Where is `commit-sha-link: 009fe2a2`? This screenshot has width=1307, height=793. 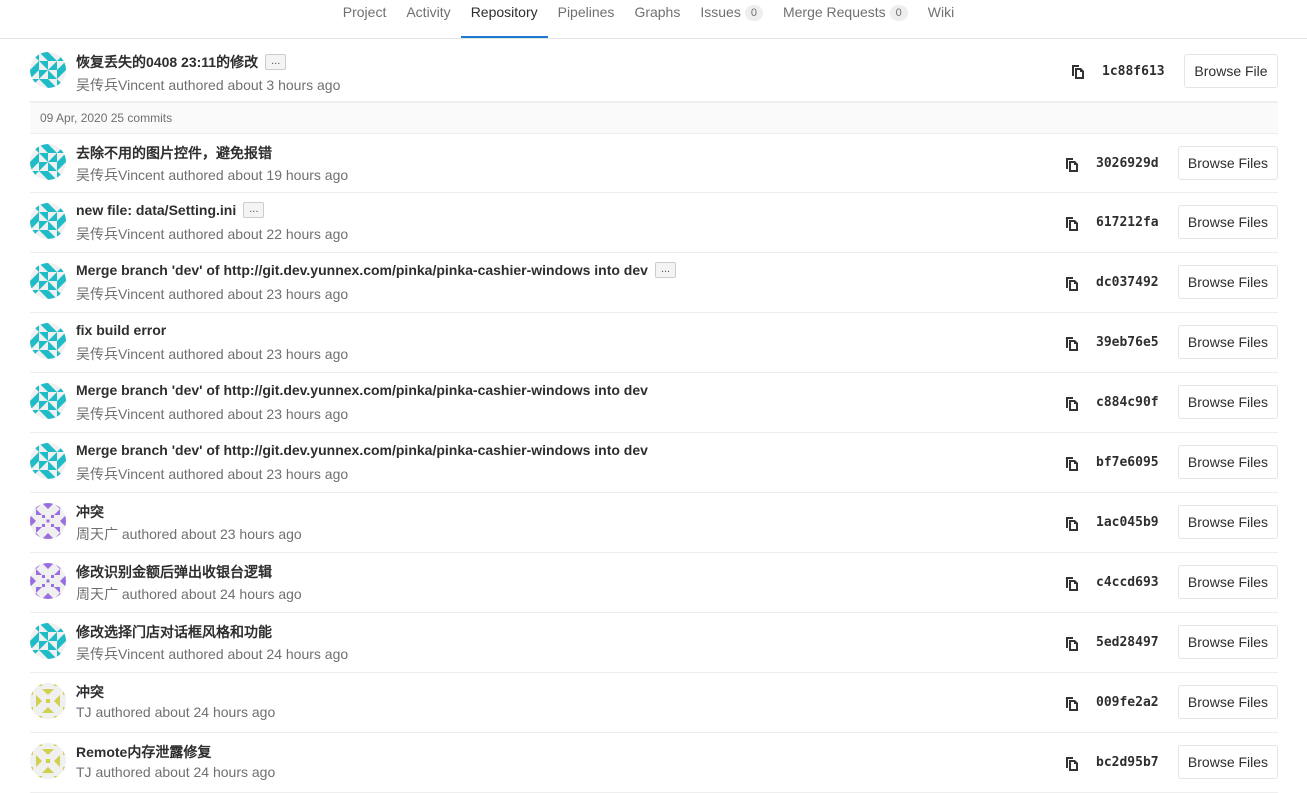 commit-sha-link: 009fe2a2 is located at coordinates (1127, 702).